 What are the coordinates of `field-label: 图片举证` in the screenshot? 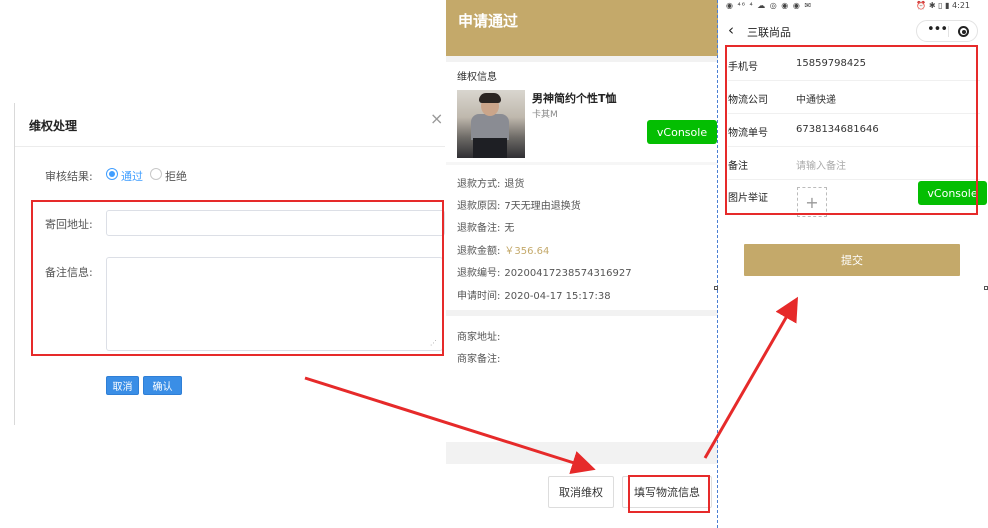 It's located at (748, 198).